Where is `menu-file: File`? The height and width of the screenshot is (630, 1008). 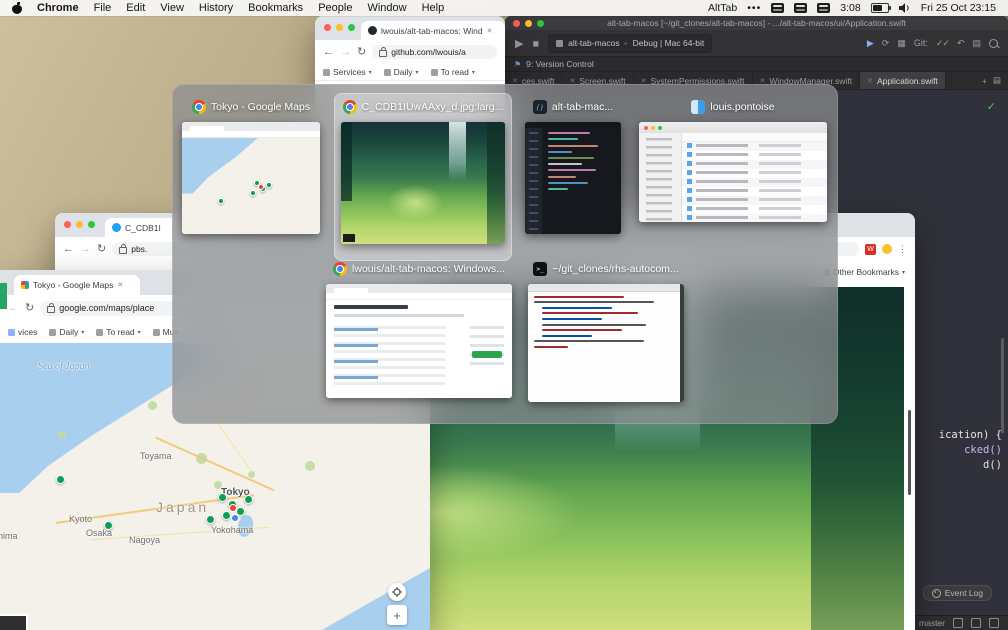 menu-file: File is located at coordinates (103, 8).